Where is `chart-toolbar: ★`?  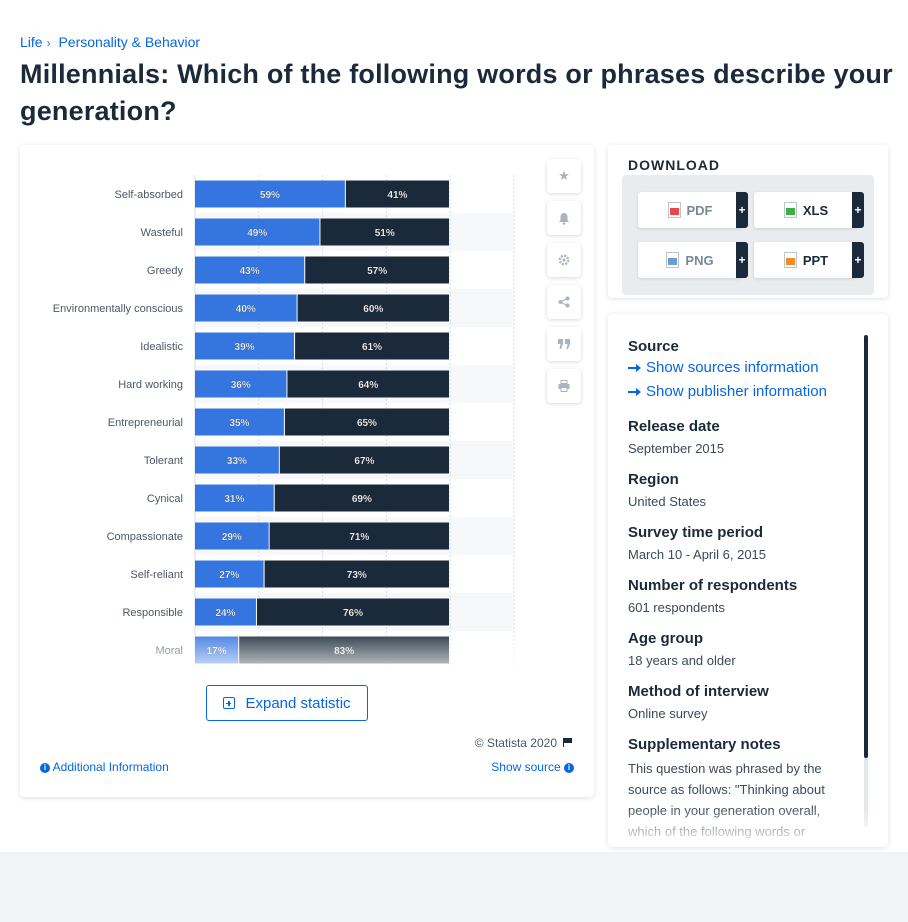
chart-toolbar: ★ is located at coordinates (564, 285).